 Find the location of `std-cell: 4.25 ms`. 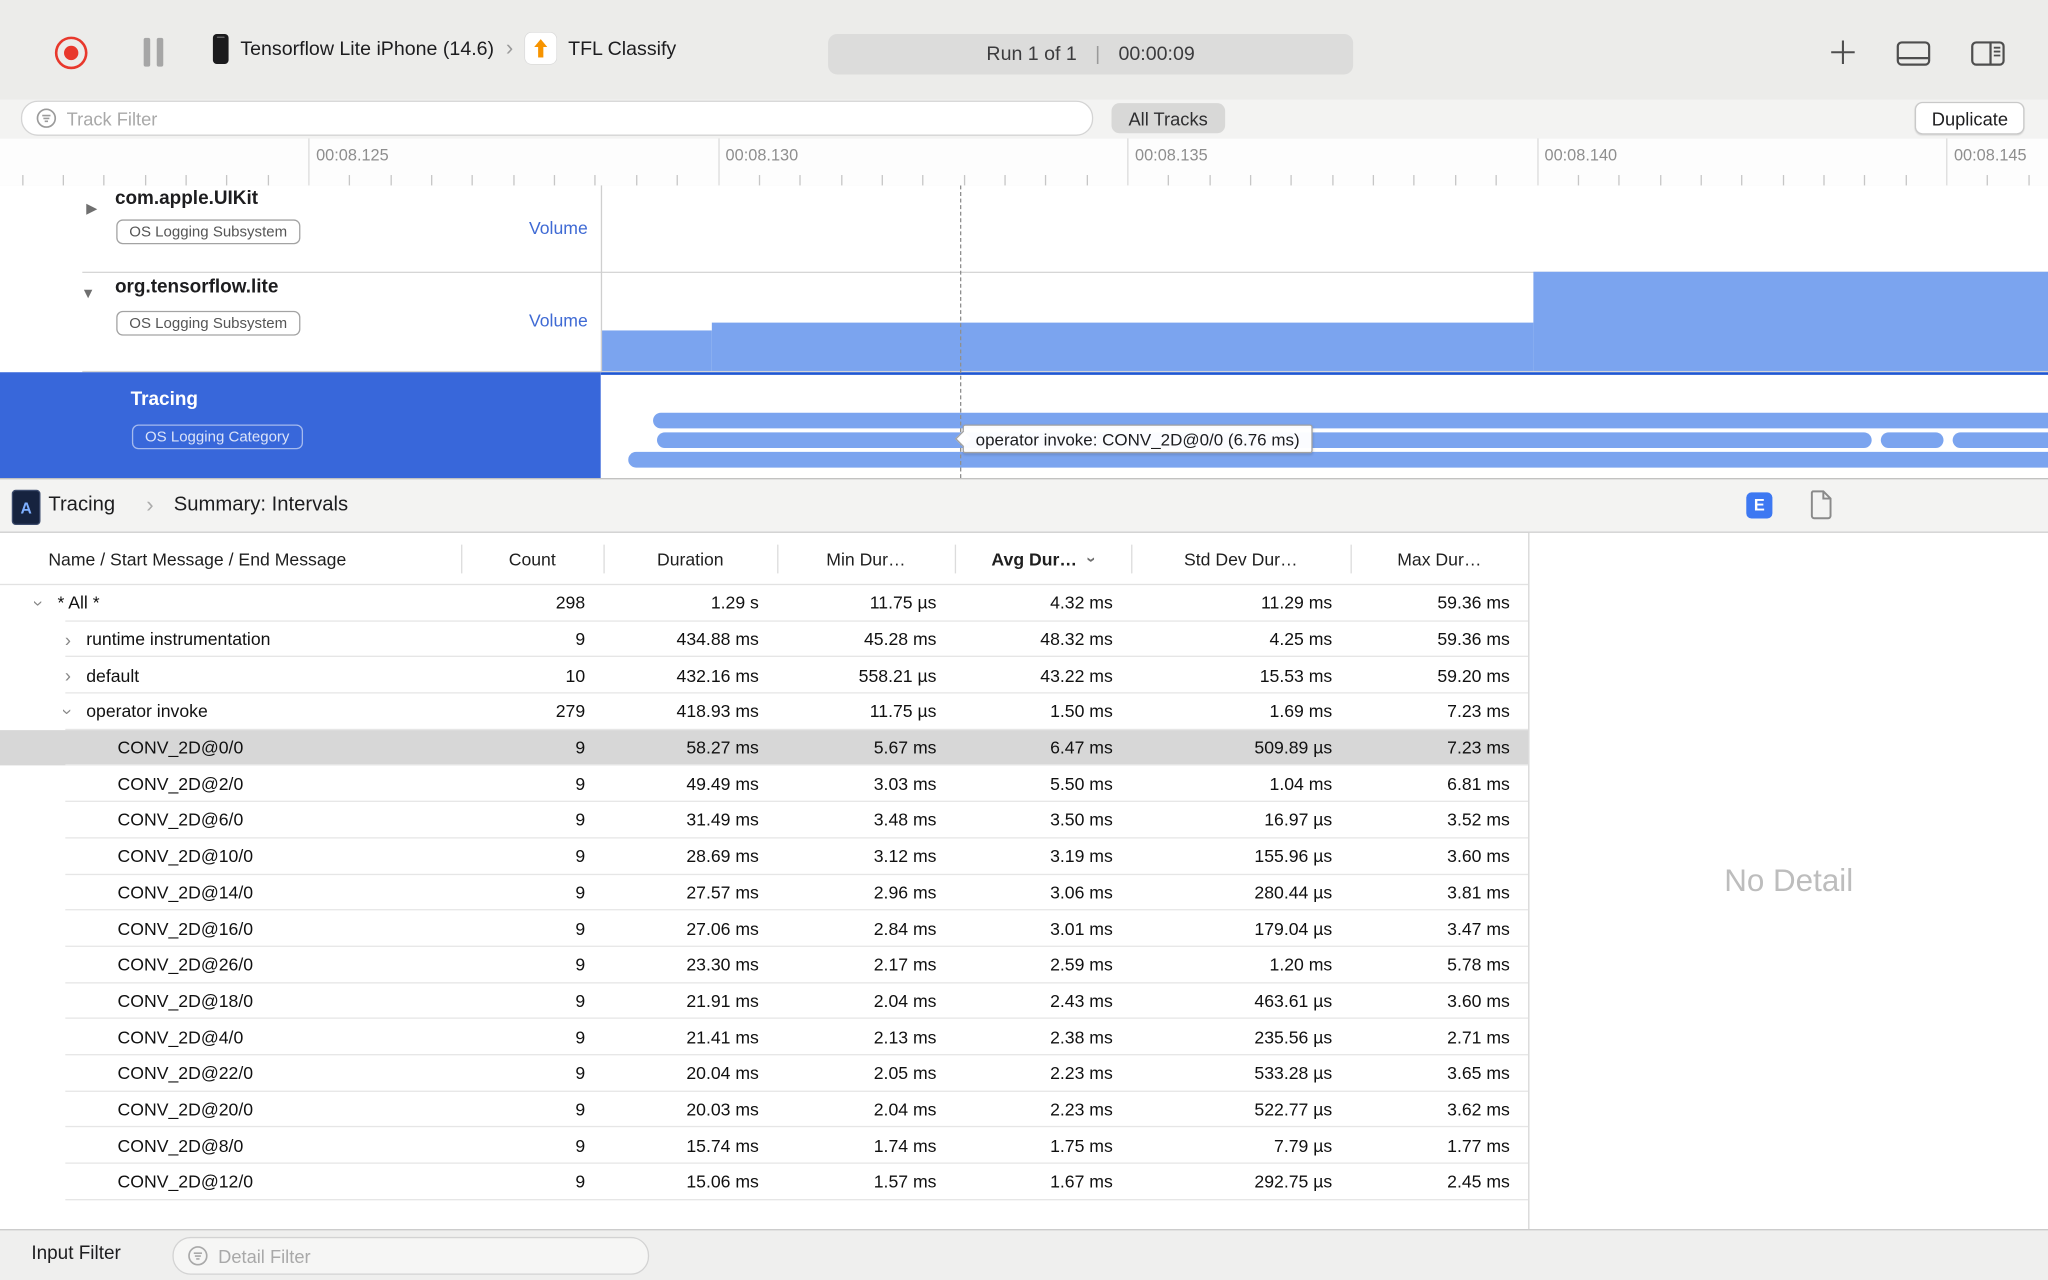

std-cell: 4.25 ms is located at coordinates (1301, 639).